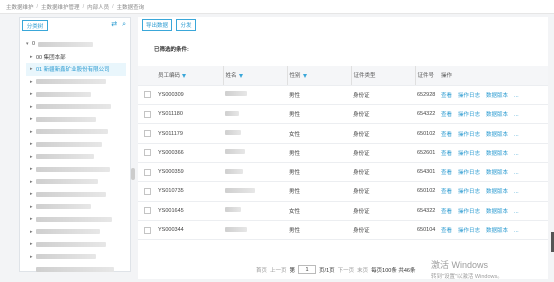  I want to click on search-icon: ⌕, so click(124, 25).